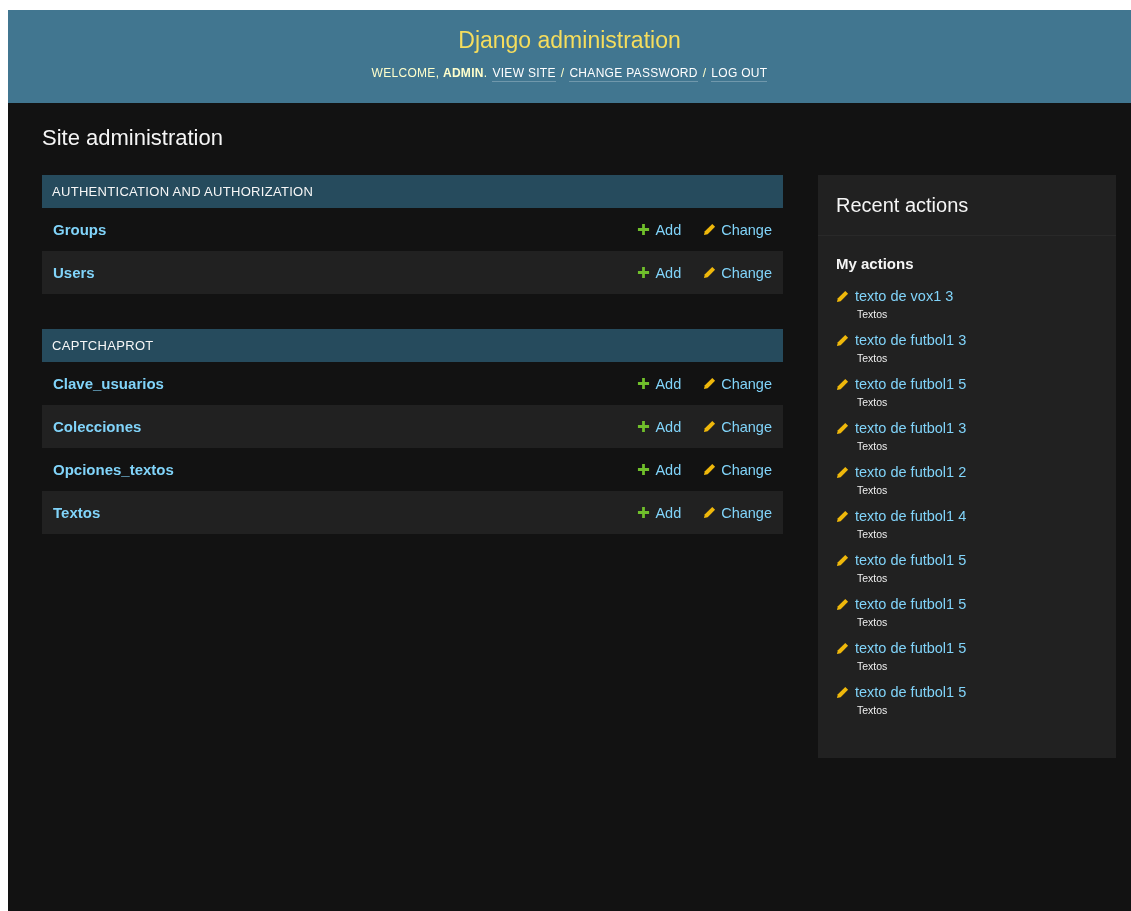  Describe the element at coordinates (739, 74) in the screenshot. I see `header-link: LOG OUT` at that location.